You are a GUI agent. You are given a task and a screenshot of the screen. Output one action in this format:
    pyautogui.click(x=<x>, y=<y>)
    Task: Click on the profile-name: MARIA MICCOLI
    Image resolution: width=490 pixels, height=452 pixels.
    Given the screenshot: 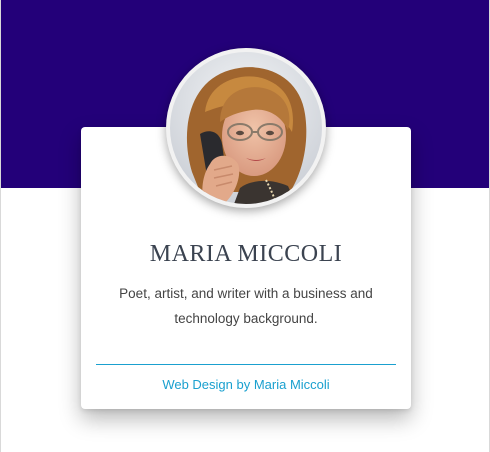 What is the action you would take?
    pyautogui.click(x=246, y=254)
    